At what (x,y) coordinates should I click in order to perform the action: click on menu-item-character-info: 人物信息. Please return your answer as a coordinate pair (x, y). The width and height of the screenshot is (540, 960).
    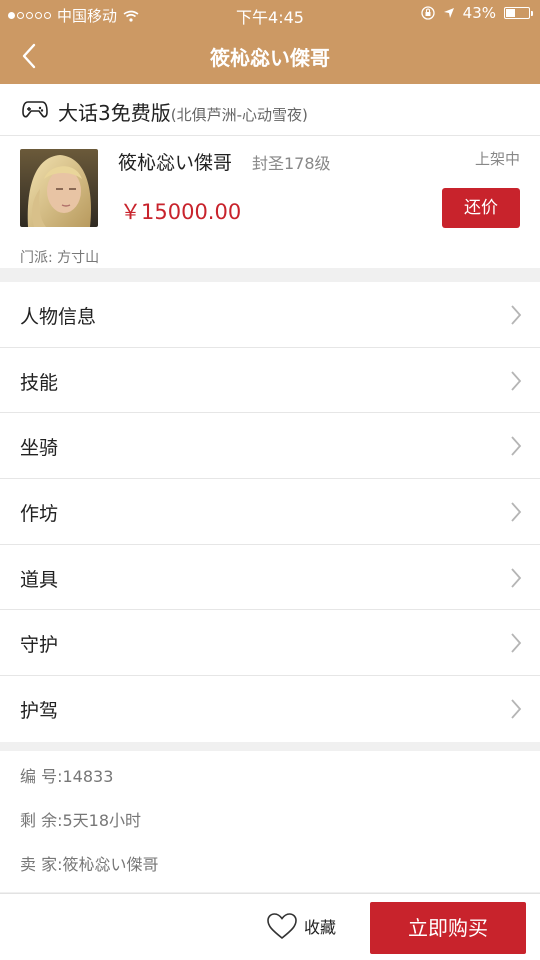
    Looking at the image, I should click on (270, 315).